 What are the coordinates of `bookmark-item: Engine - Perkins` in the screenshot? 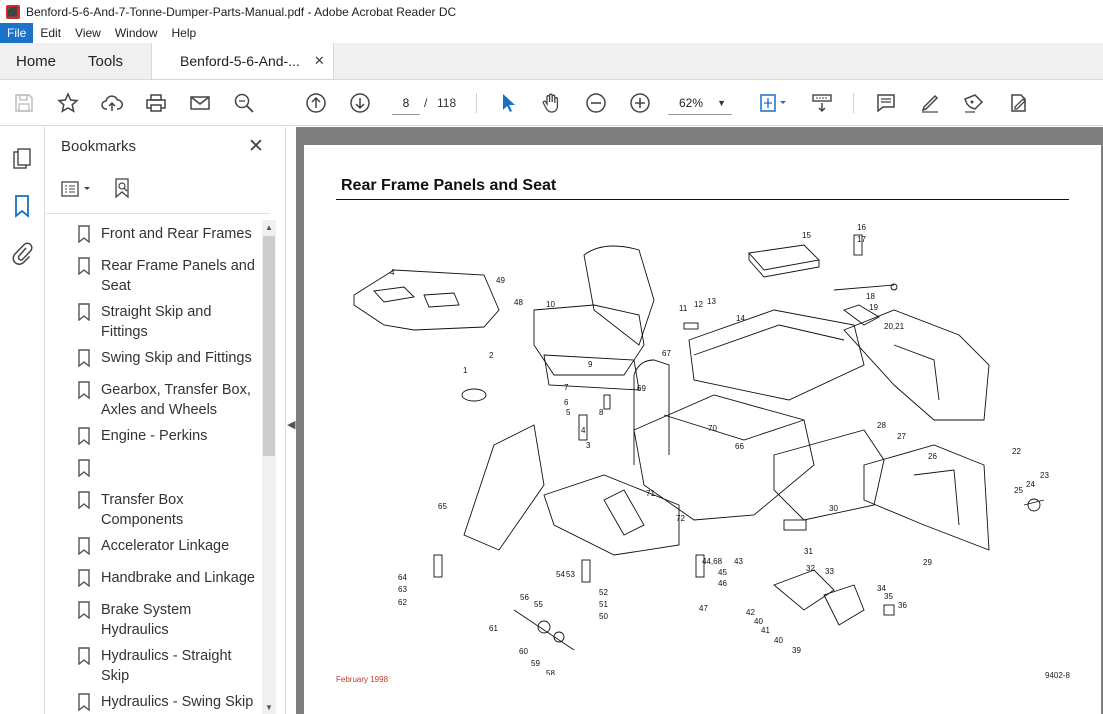 It's located at (170, 436).